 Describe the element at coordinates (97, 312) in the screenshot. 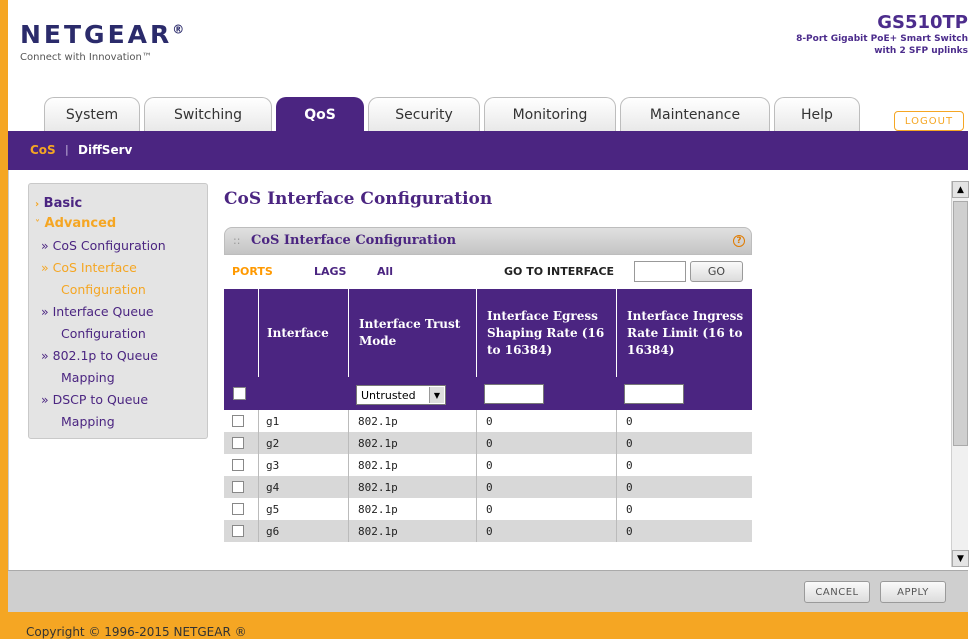

I see `side-item-interface-queue: » Interface Queue` at that location.